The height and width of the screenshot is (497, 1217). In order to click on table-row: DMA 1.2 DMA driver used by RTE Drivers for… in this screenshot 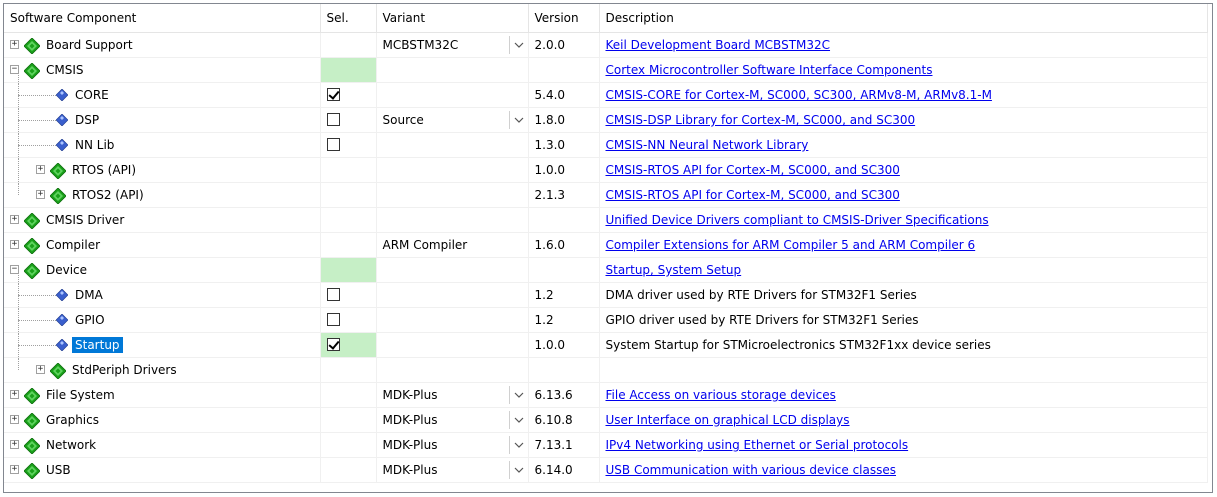, I will do `click(606, 295)`.